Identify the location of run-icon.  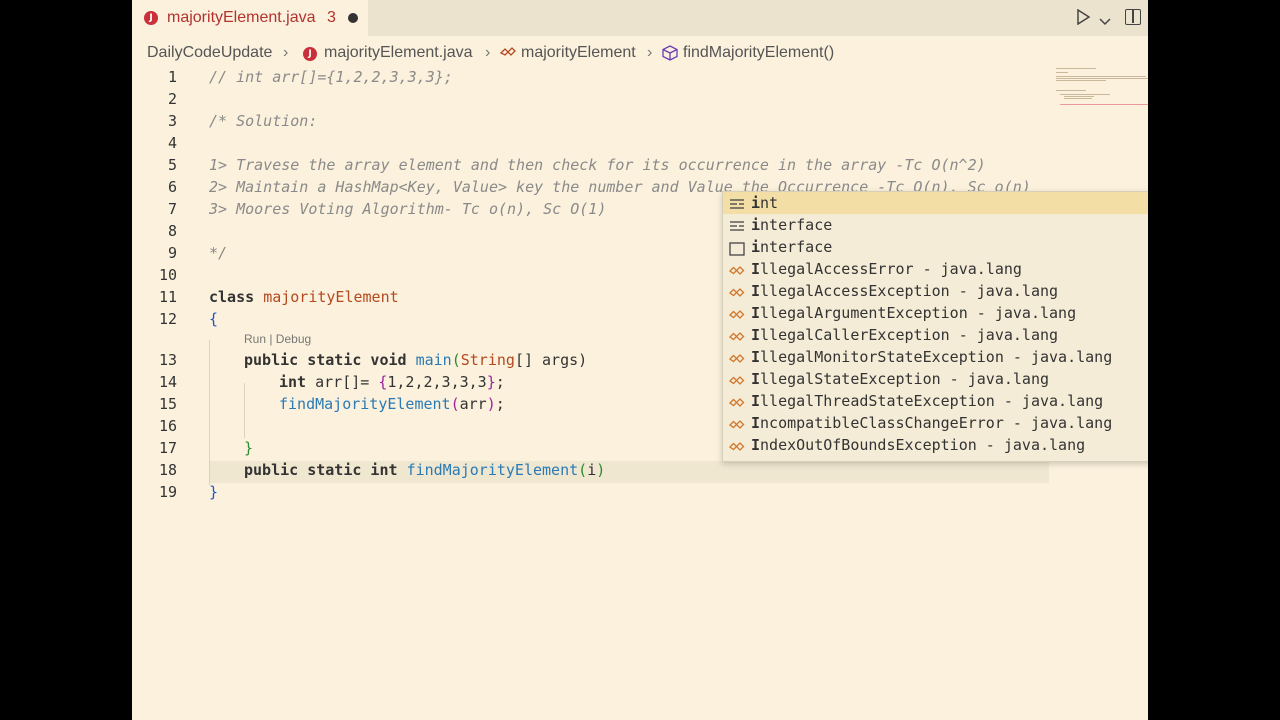
(1083, 17).